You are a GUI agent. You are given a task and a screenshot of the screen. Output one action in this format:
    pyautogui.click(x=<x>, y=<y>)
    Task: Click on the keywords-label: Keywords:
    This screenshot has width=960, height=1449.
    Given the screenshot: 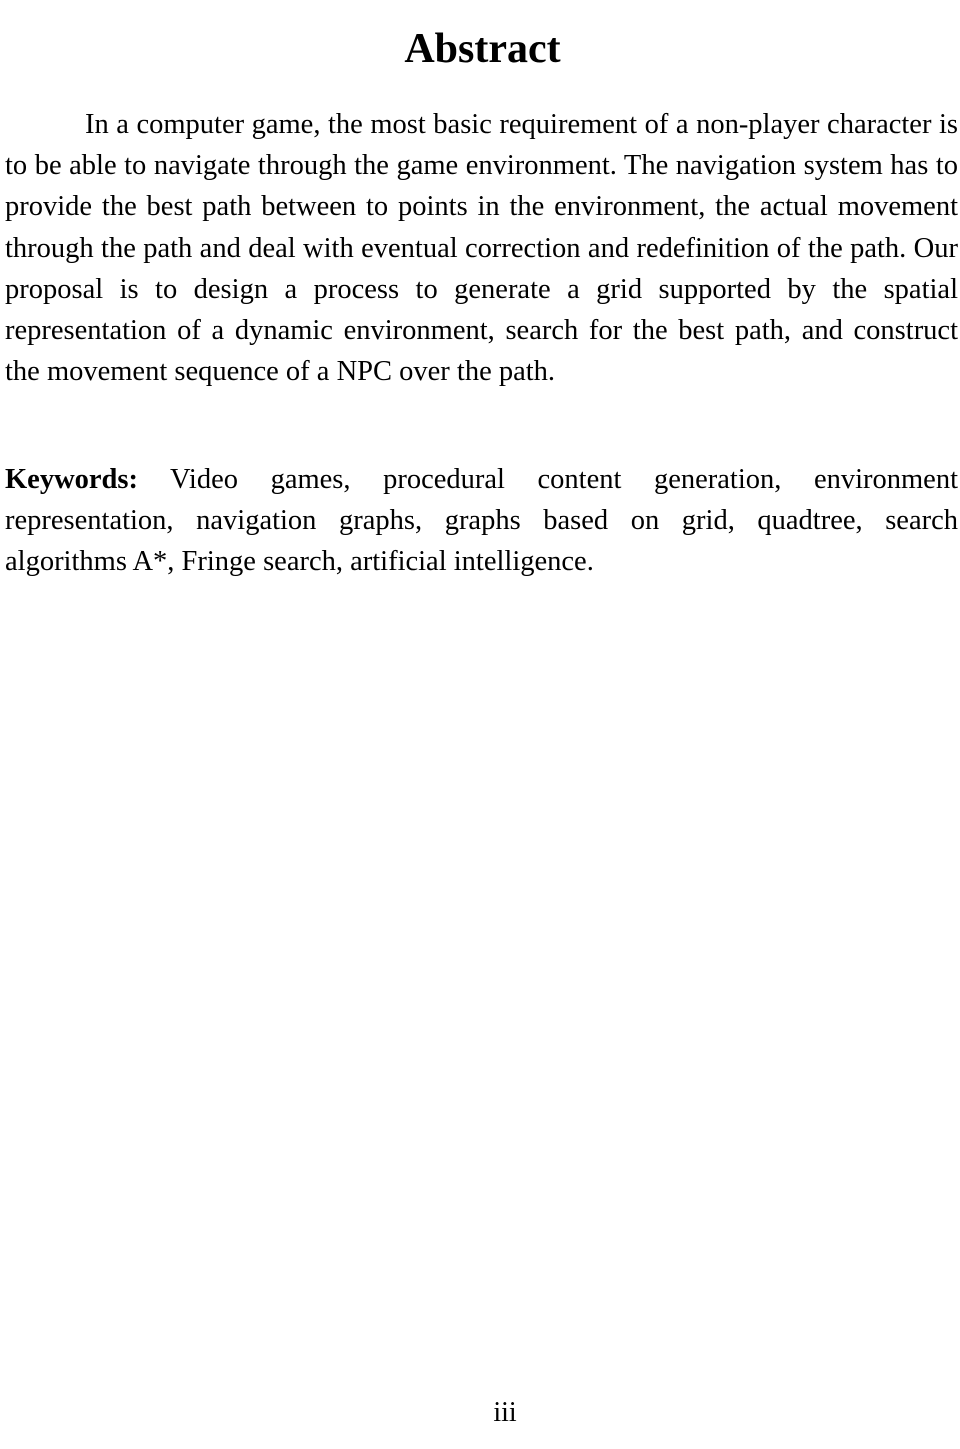 What is the action you would take?
    pyautogui.click(x=71, y=479)
    